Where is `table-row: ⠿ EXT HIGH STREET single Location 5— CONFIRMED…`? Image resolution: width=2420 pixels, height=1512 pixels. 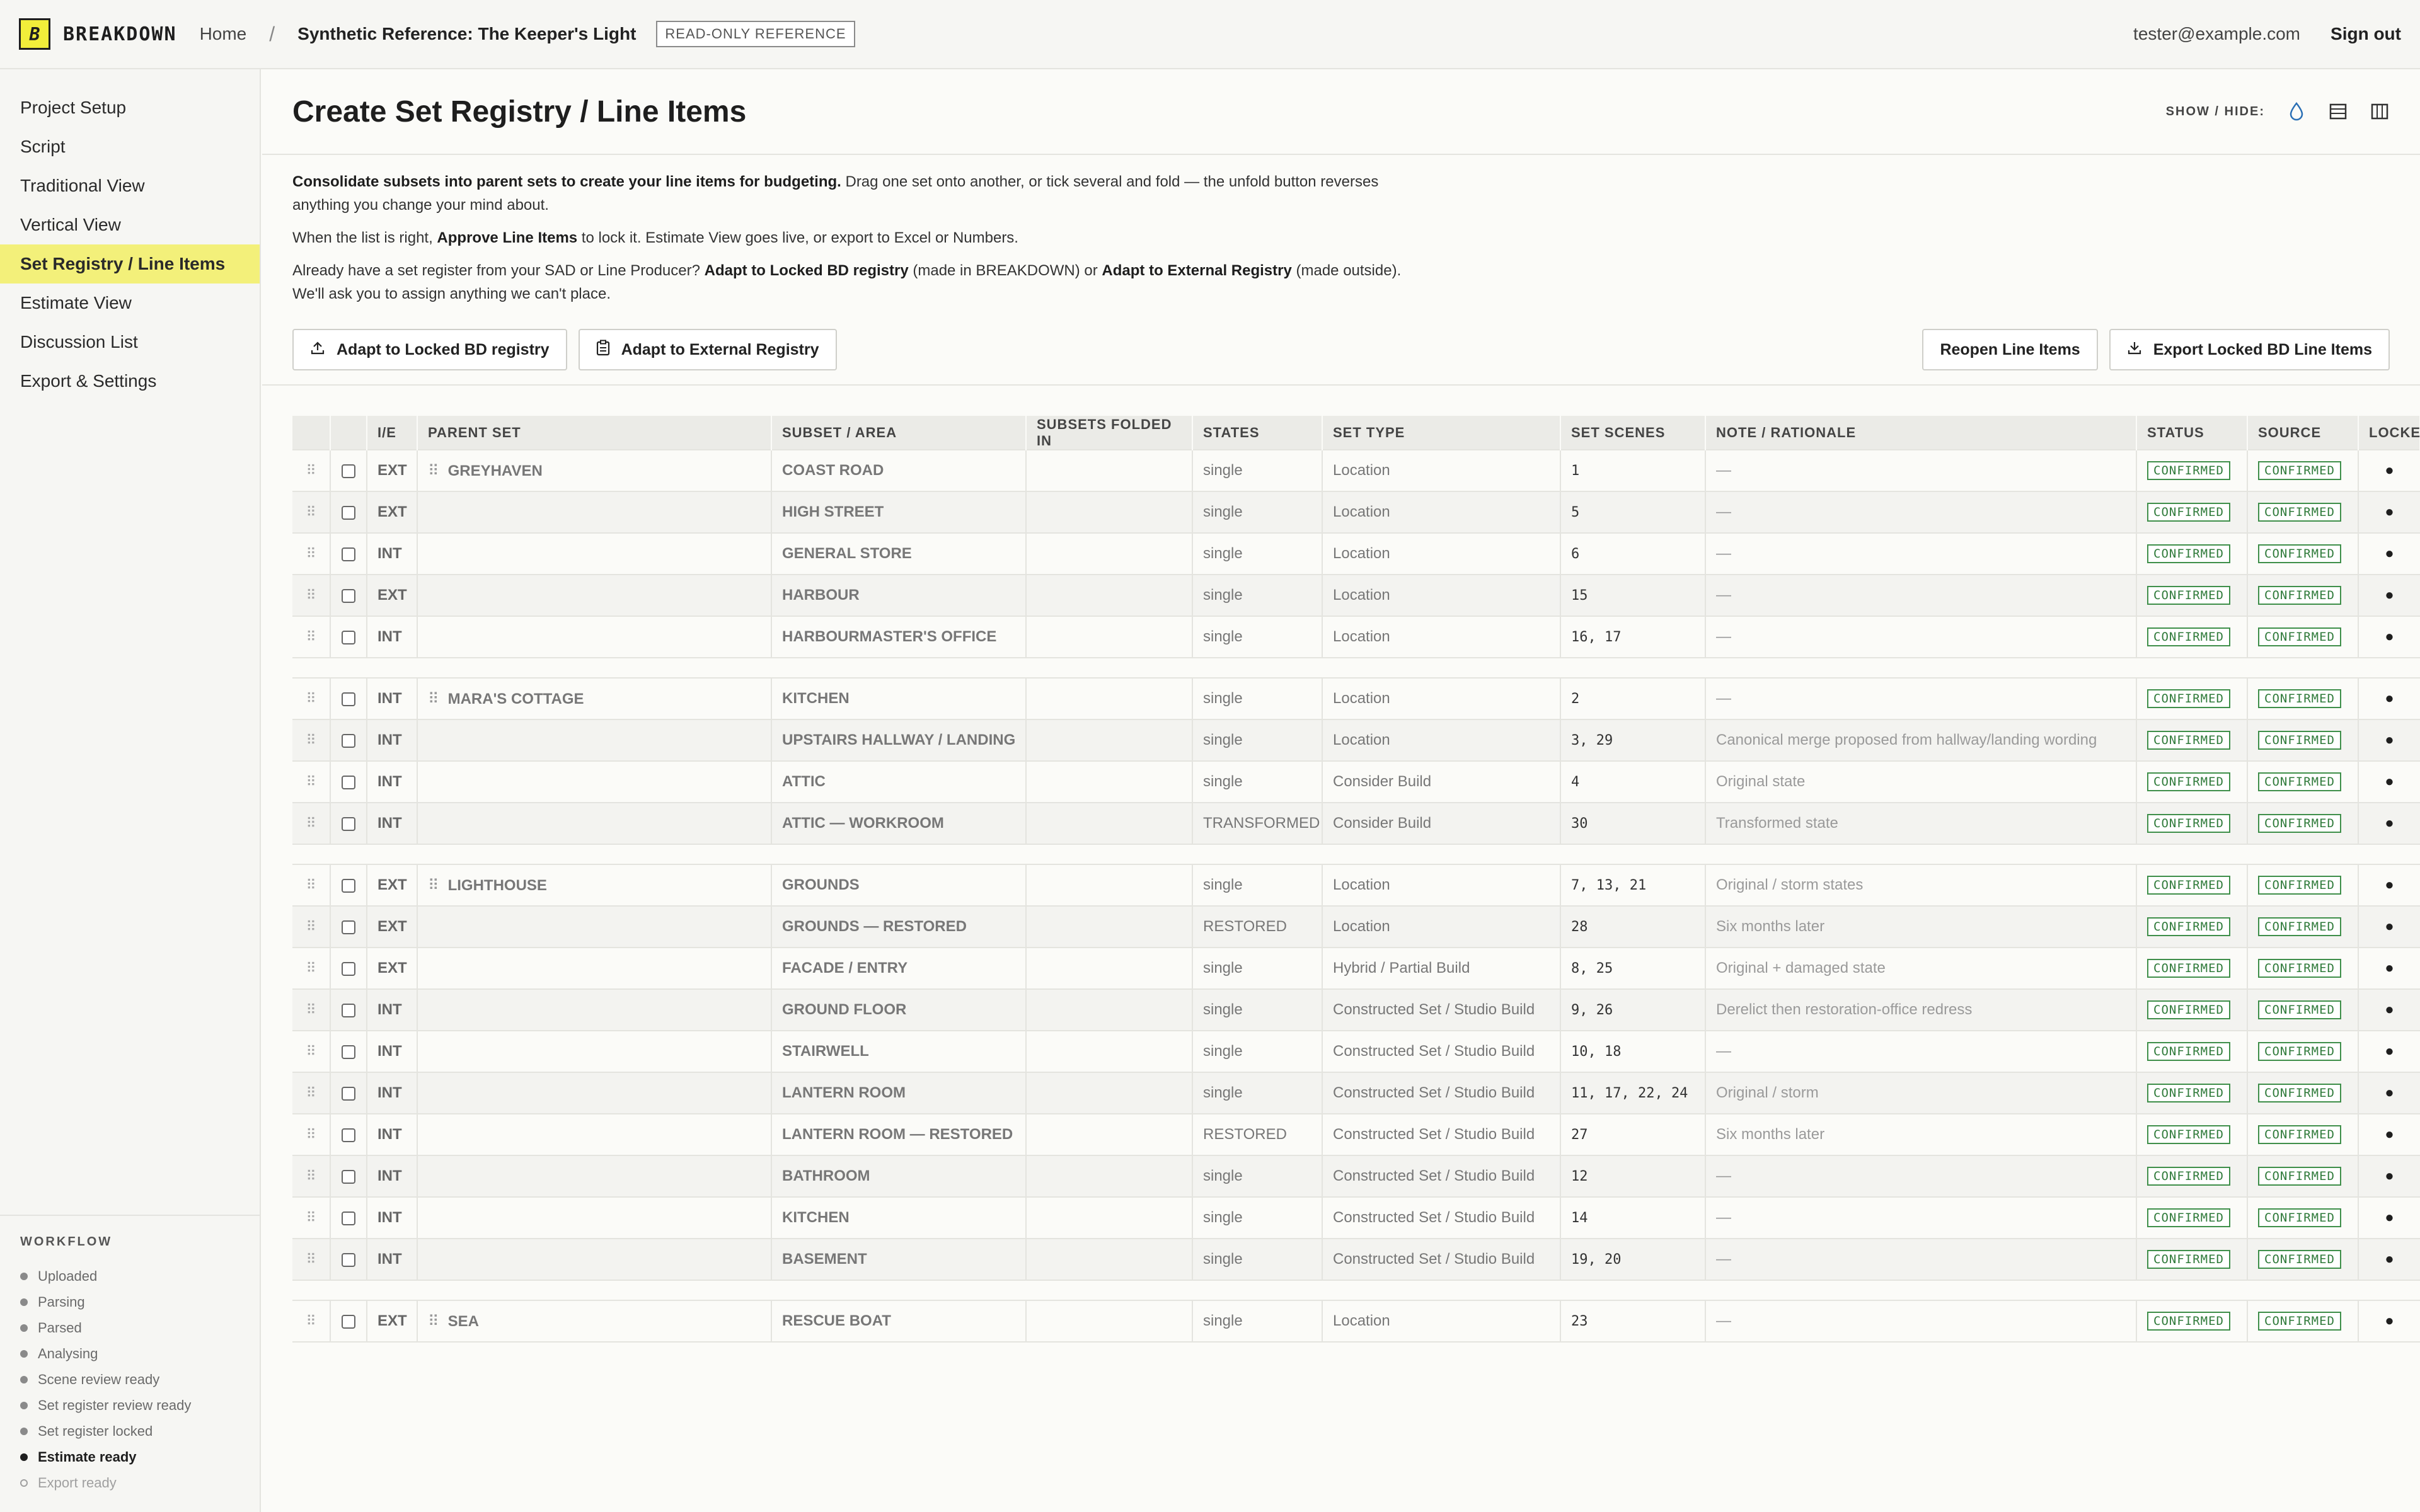
table-row: ⠿ EXT HIGH STREET single Location 5— CONFIRMED… is located at coordinates (1356, 512).